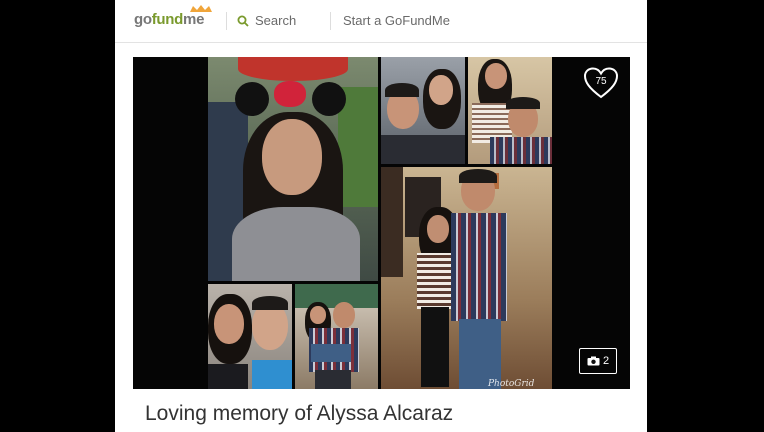 This screenshot has height=432, width=764. Describe the element at coordinates (396, 20) in the screenshot. I see `start-gofundme-link: Start a GoFundMe` at that location.